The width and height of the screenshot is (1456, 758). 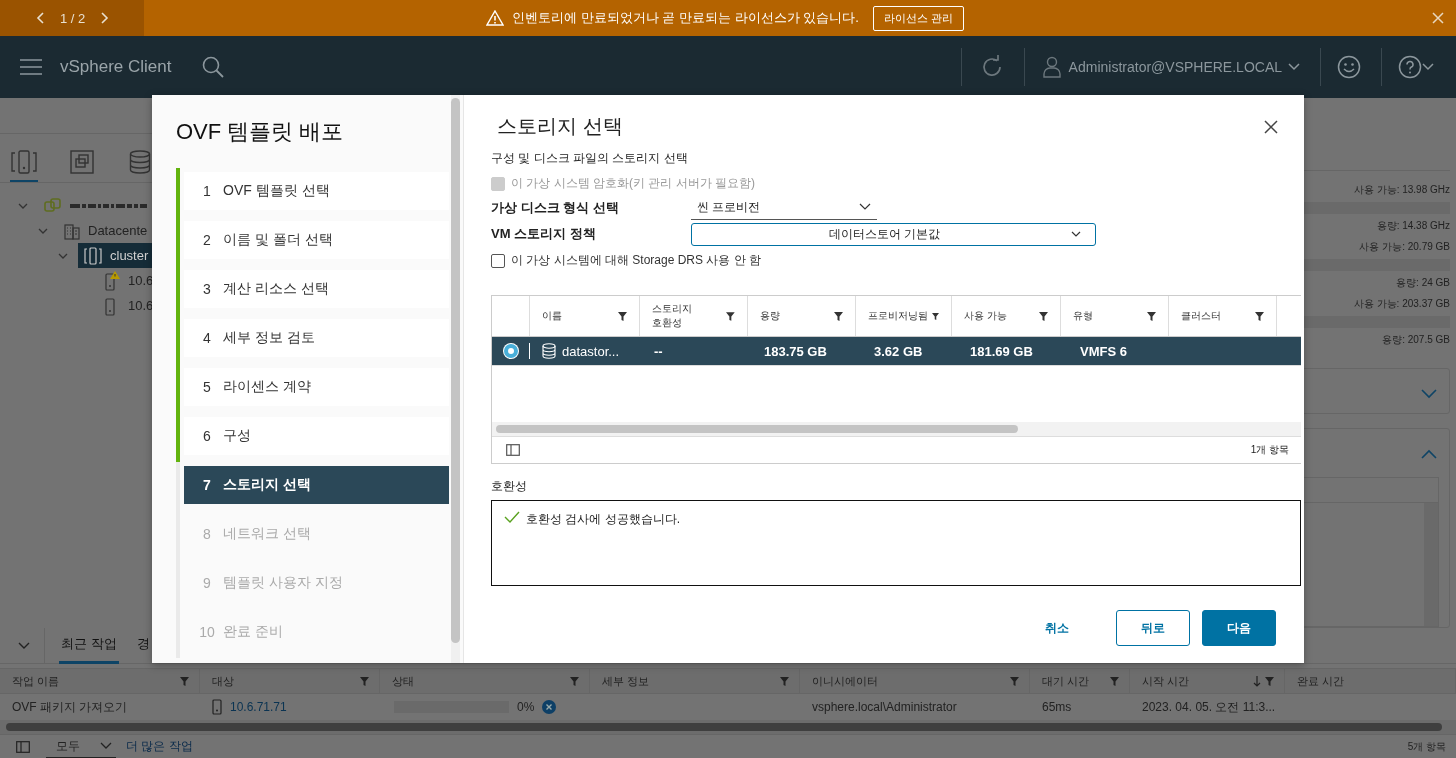 I want to click on filter-dropdown: 모두, so click(x=81, y=746).